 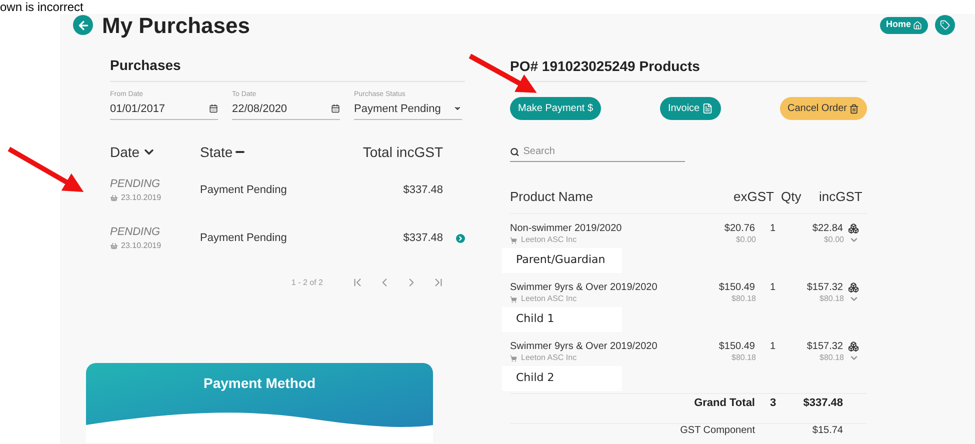 I want to click on tag-icon, so click(x=945, y=25).